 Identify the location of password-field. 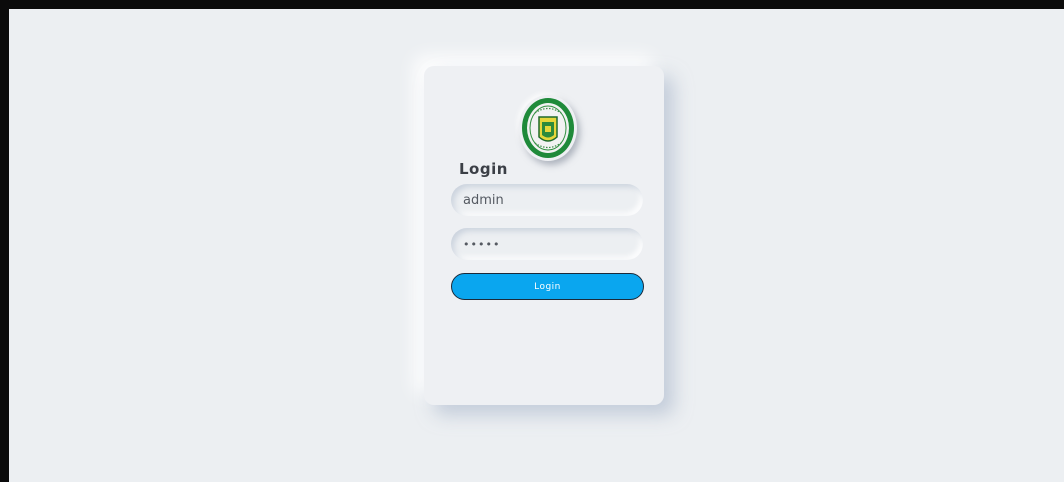
(547, 244).